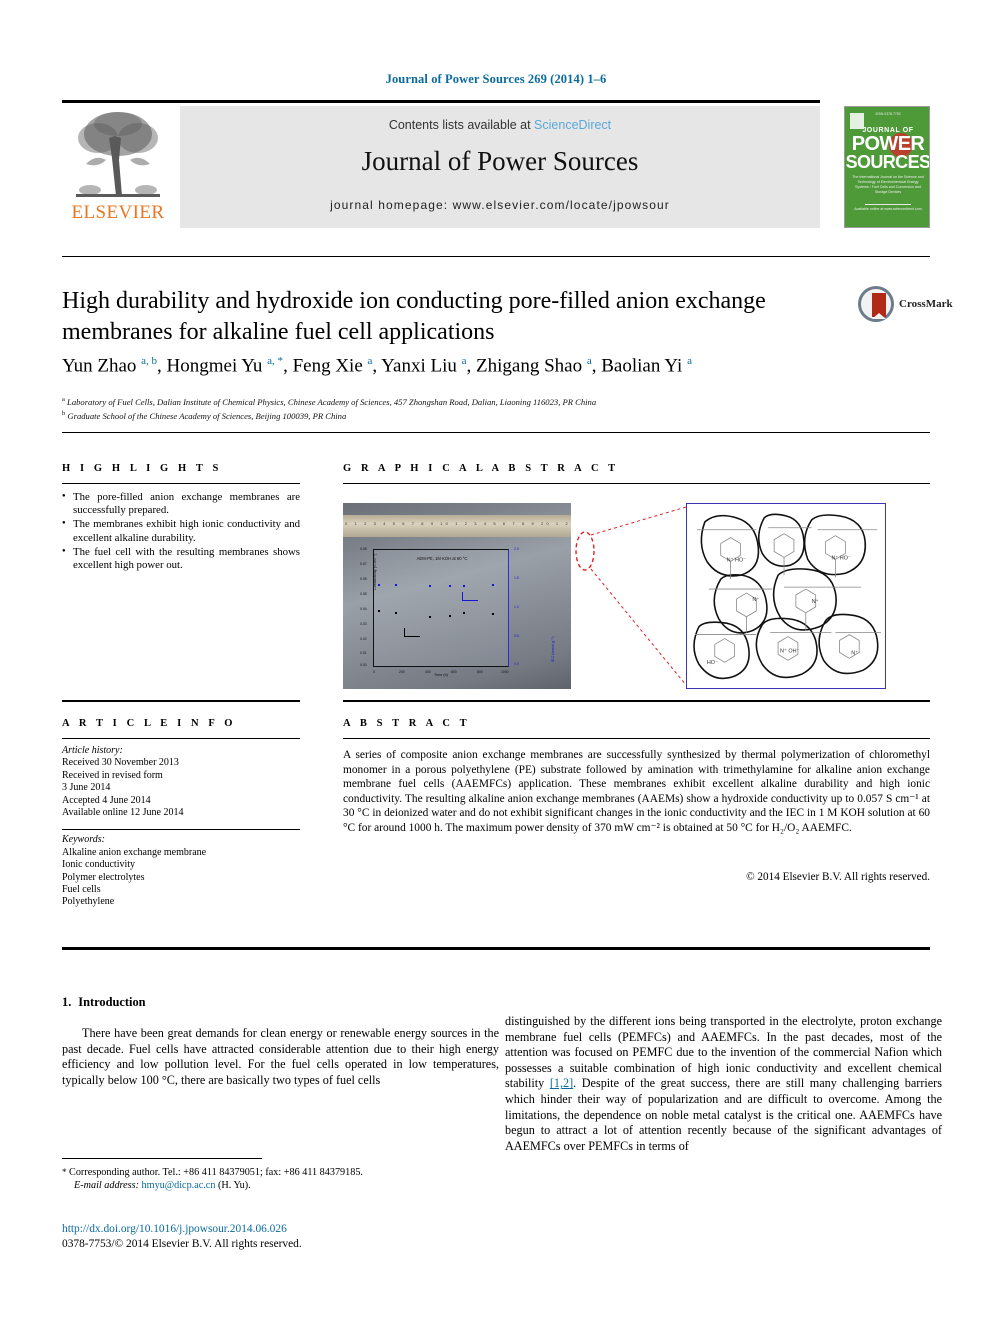 Image resolution: width=992 pixels, height=1323 pixels. What do you see at coordinates (631, 596) in the screenshot?
I see `callout-connector` at bounding box center [631, 596].